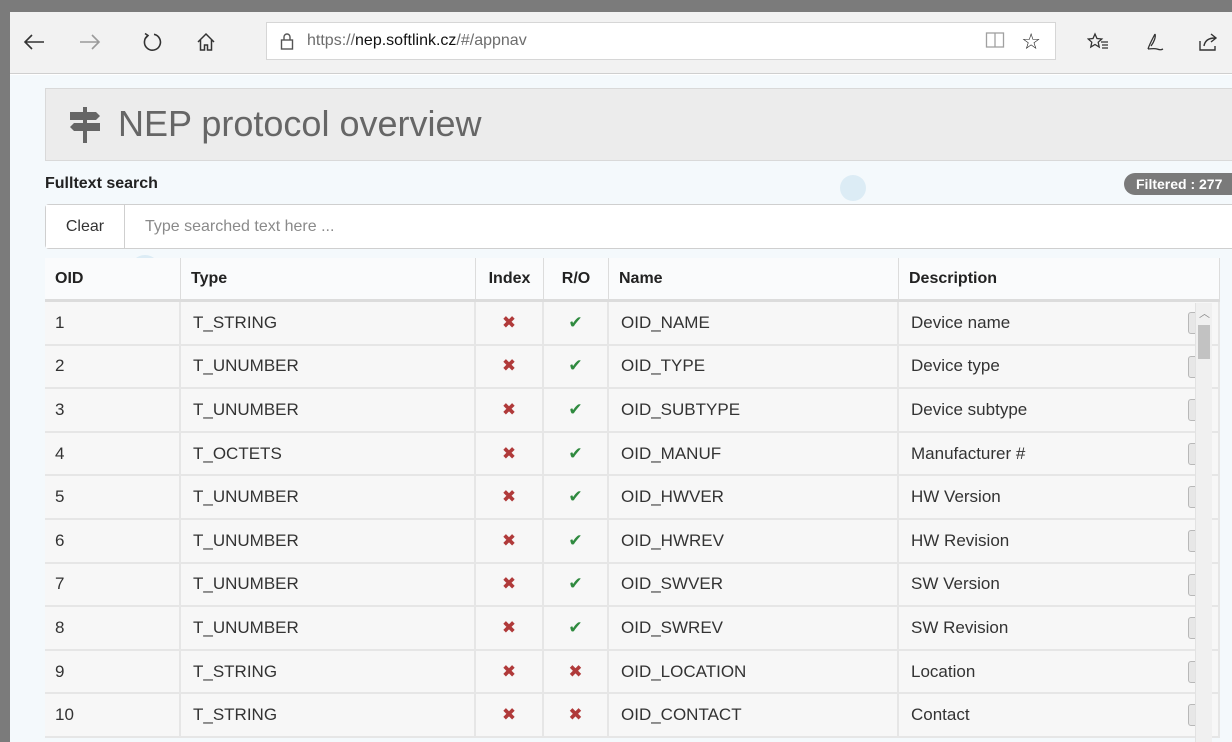 This screenshot has height=742, width=1232. I want to click on cell-description: SW Revisioni, so click(1059, 629).